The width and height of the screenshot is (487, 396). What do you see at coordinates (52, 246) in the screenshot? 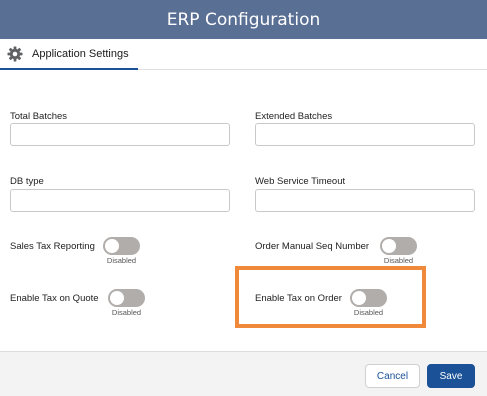
I see `sales-tax-reporting-label: Sales Tax Reporting` at bounding box center [52, 246].